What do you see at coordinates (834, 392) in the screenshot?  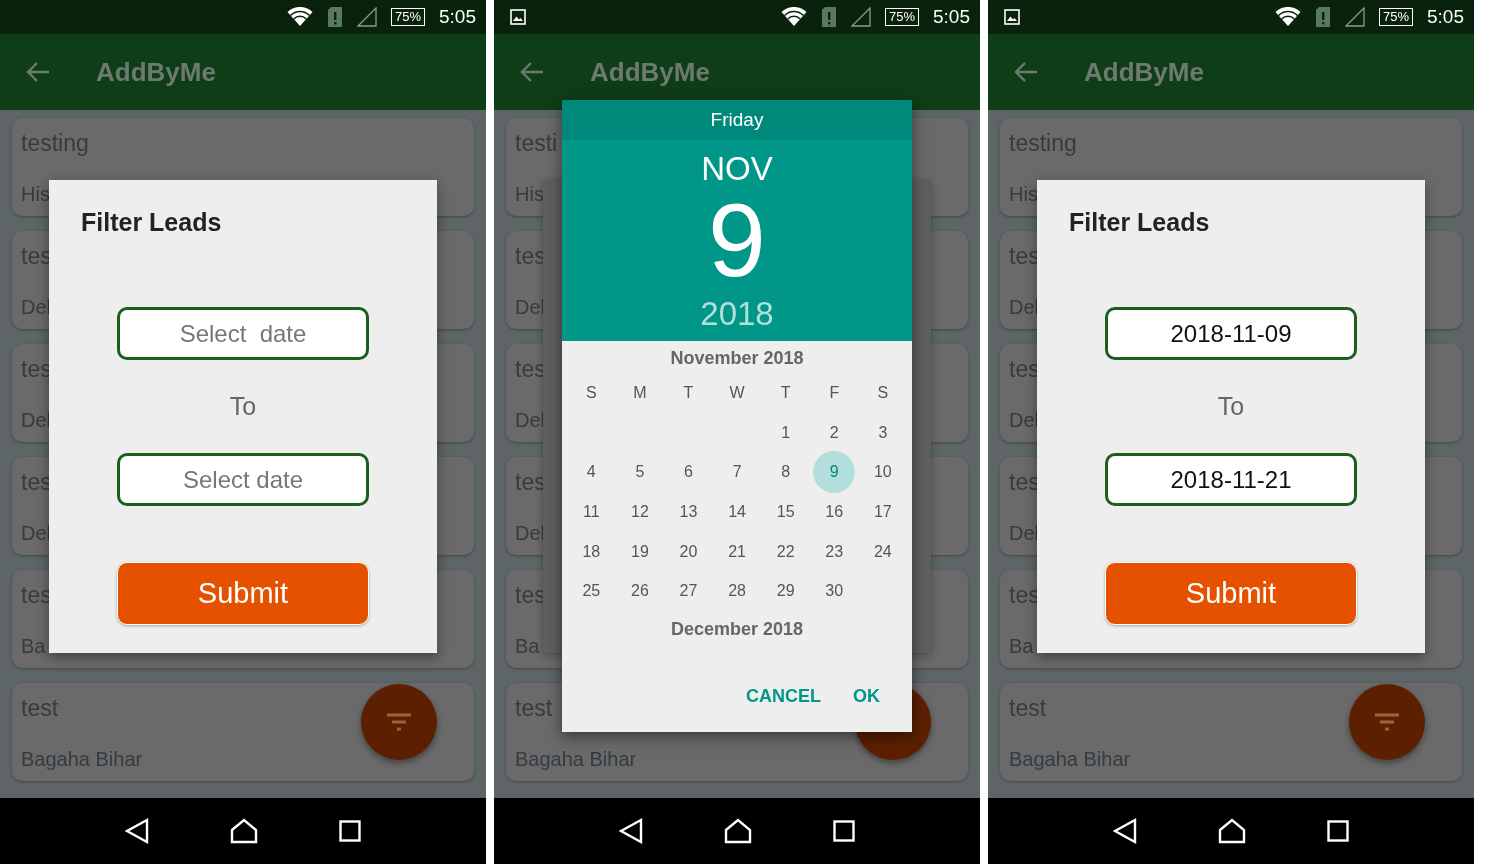 I see `weekday-label: F` at bounding box center [834, 392].